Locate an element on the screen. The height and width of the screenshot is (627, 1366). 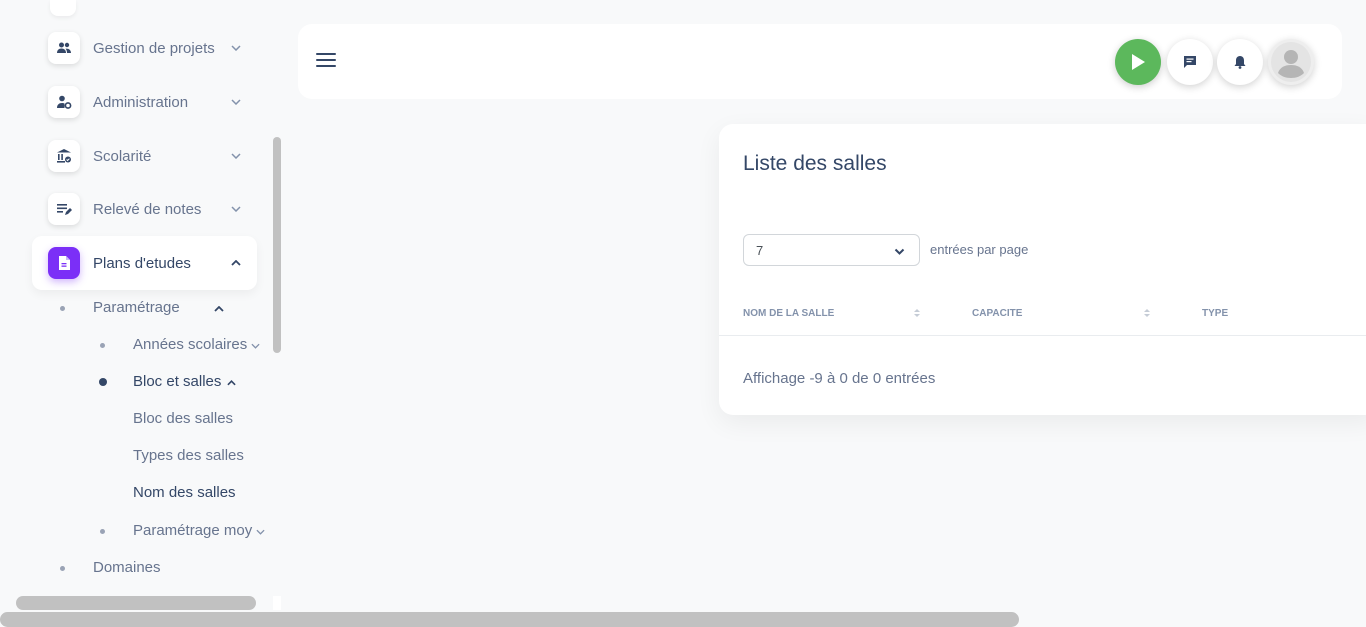
list-edit-icon is located at coordinates (64, 209).